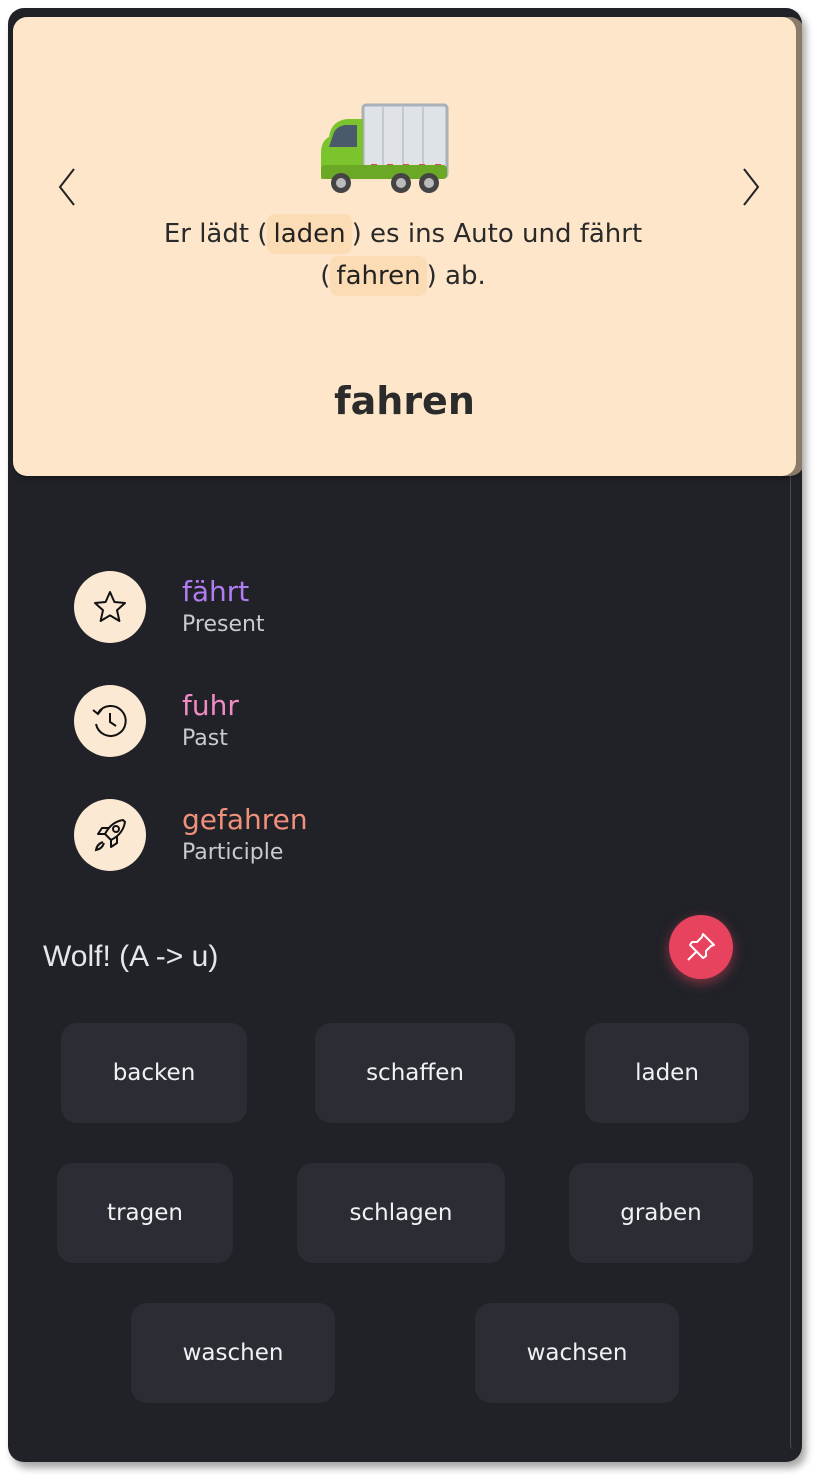  I want to click on related-verb-chip: graben, so click(661, 1213).